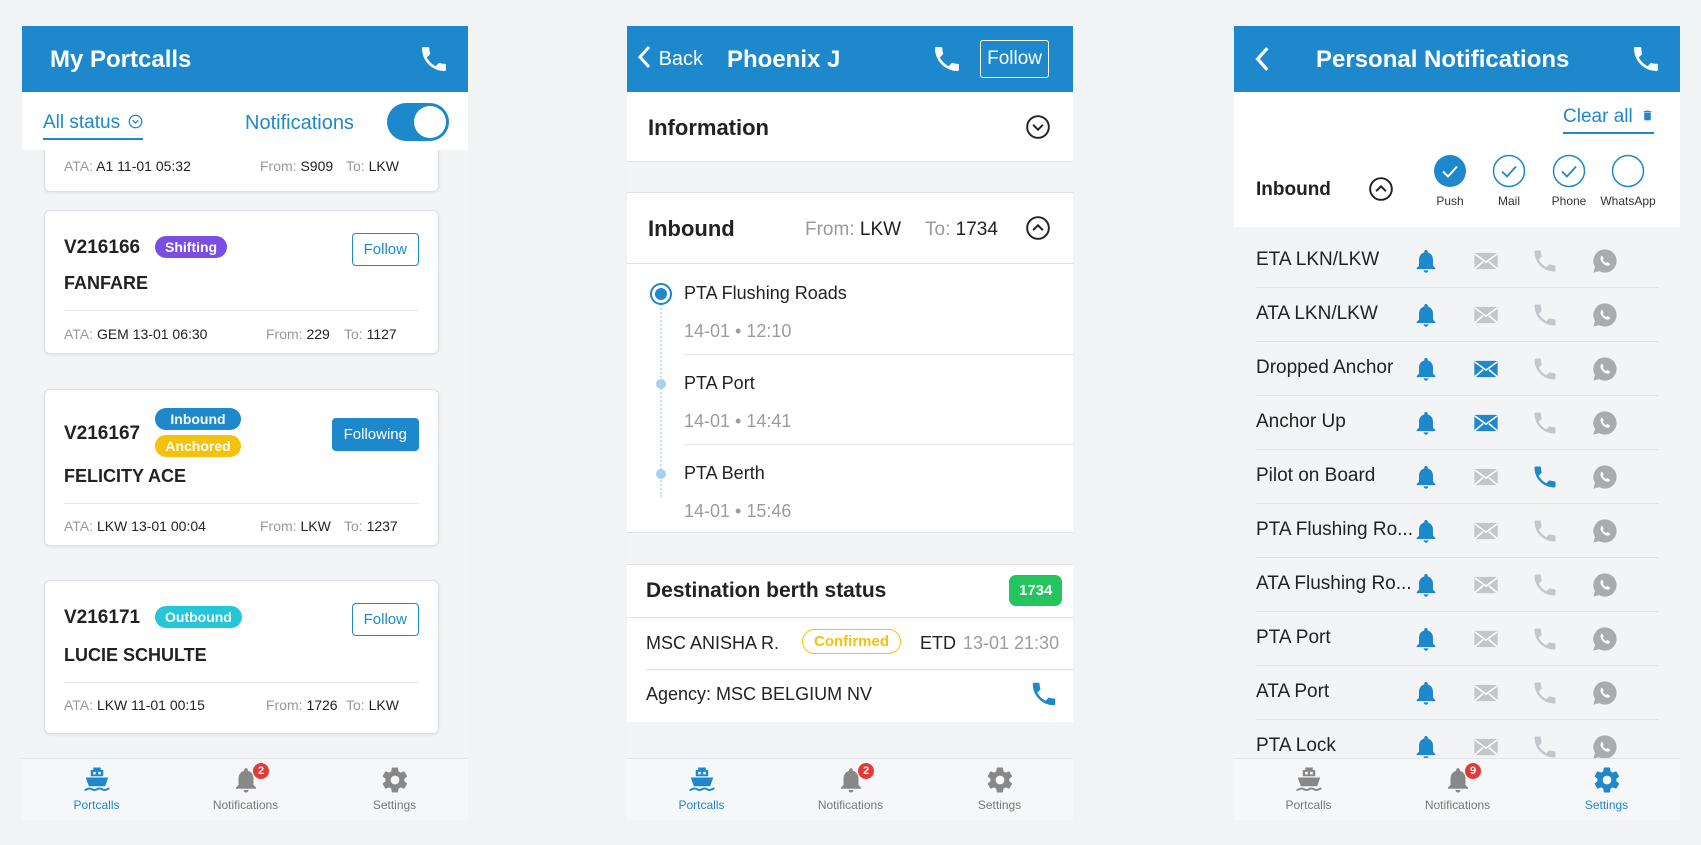  I want to click on chevron-down-circle-icon, so click(1038, 127).